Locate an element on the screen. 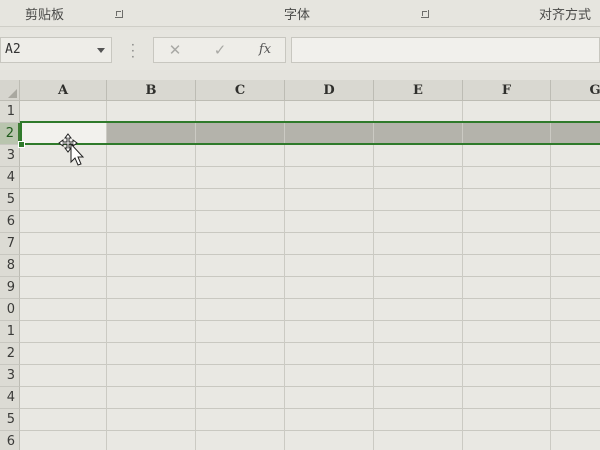 This screenshot has width=600, height=450. ribbon-group-font: 字体 is located at coordinates (297, 15).